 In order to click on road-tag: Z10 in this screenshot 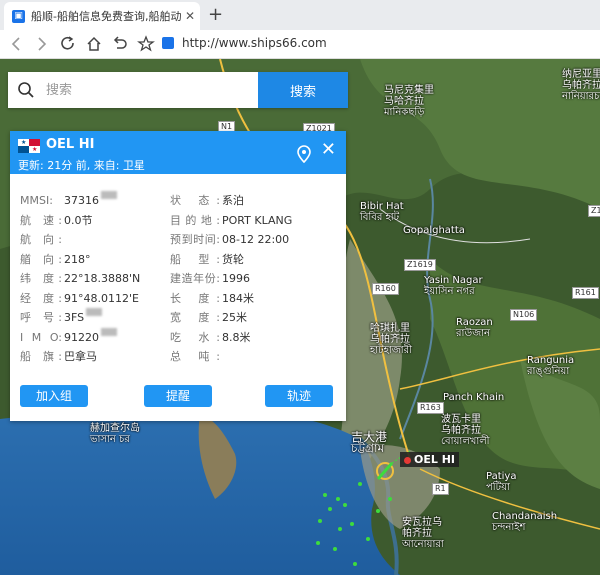, I will do `click(594, 211)`.